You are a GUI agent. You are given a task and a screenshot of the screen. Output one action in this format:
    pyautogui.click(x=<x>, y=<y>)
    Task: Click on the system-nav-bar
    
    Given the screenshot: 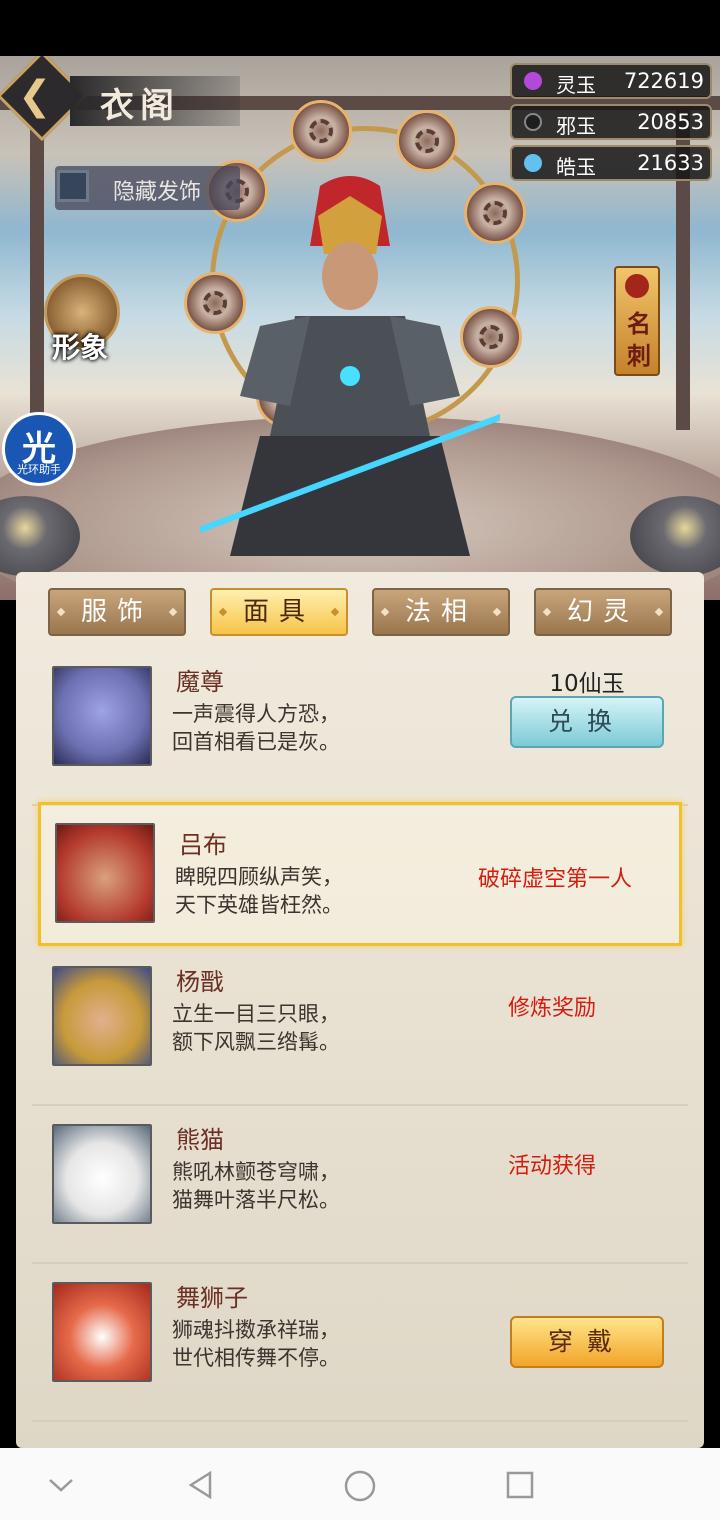 What is the action you would take?
    pyautogui.click(x=360, y=1484)
    